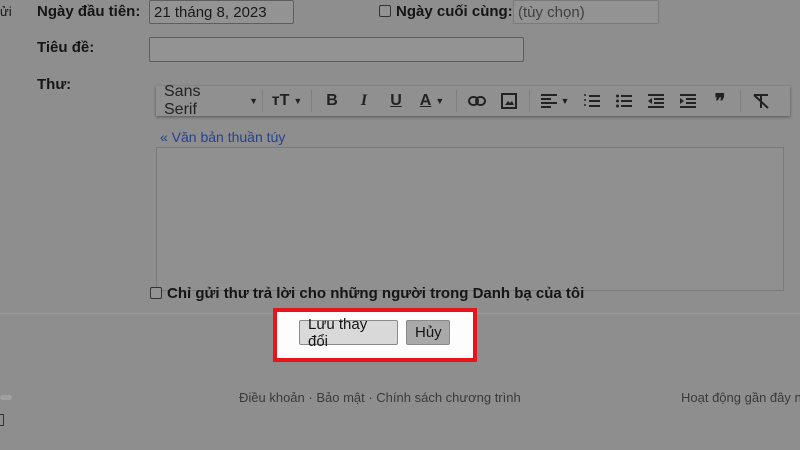 The image size is (800, 450). Describe the element at coordinates (720, 101) in the screenshot. I see `quote-button: ❞` at that location.